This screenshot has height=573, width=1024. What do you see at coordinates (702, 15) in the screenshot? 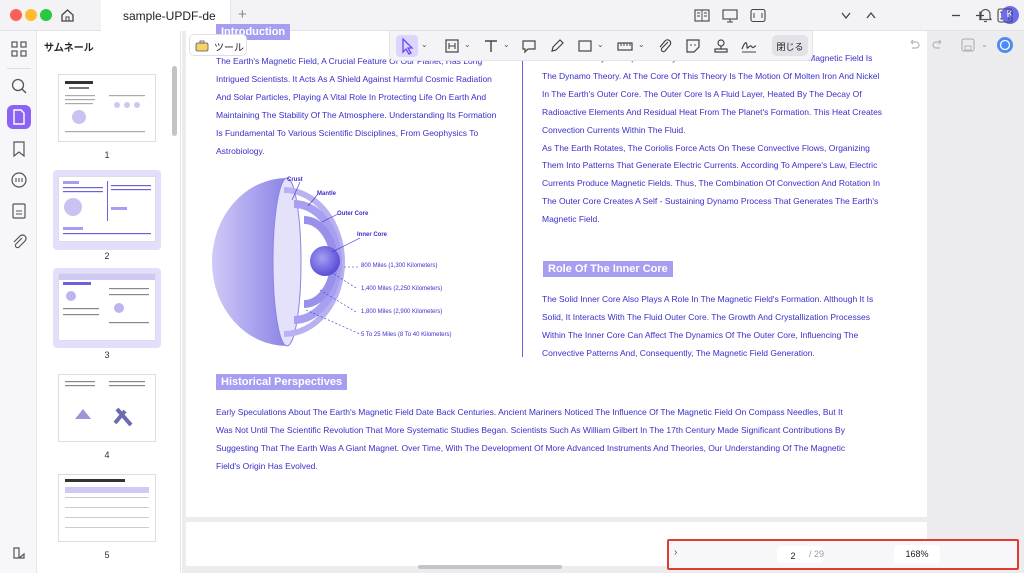
I see `page-display-icon` at bounding box center [702, 15].